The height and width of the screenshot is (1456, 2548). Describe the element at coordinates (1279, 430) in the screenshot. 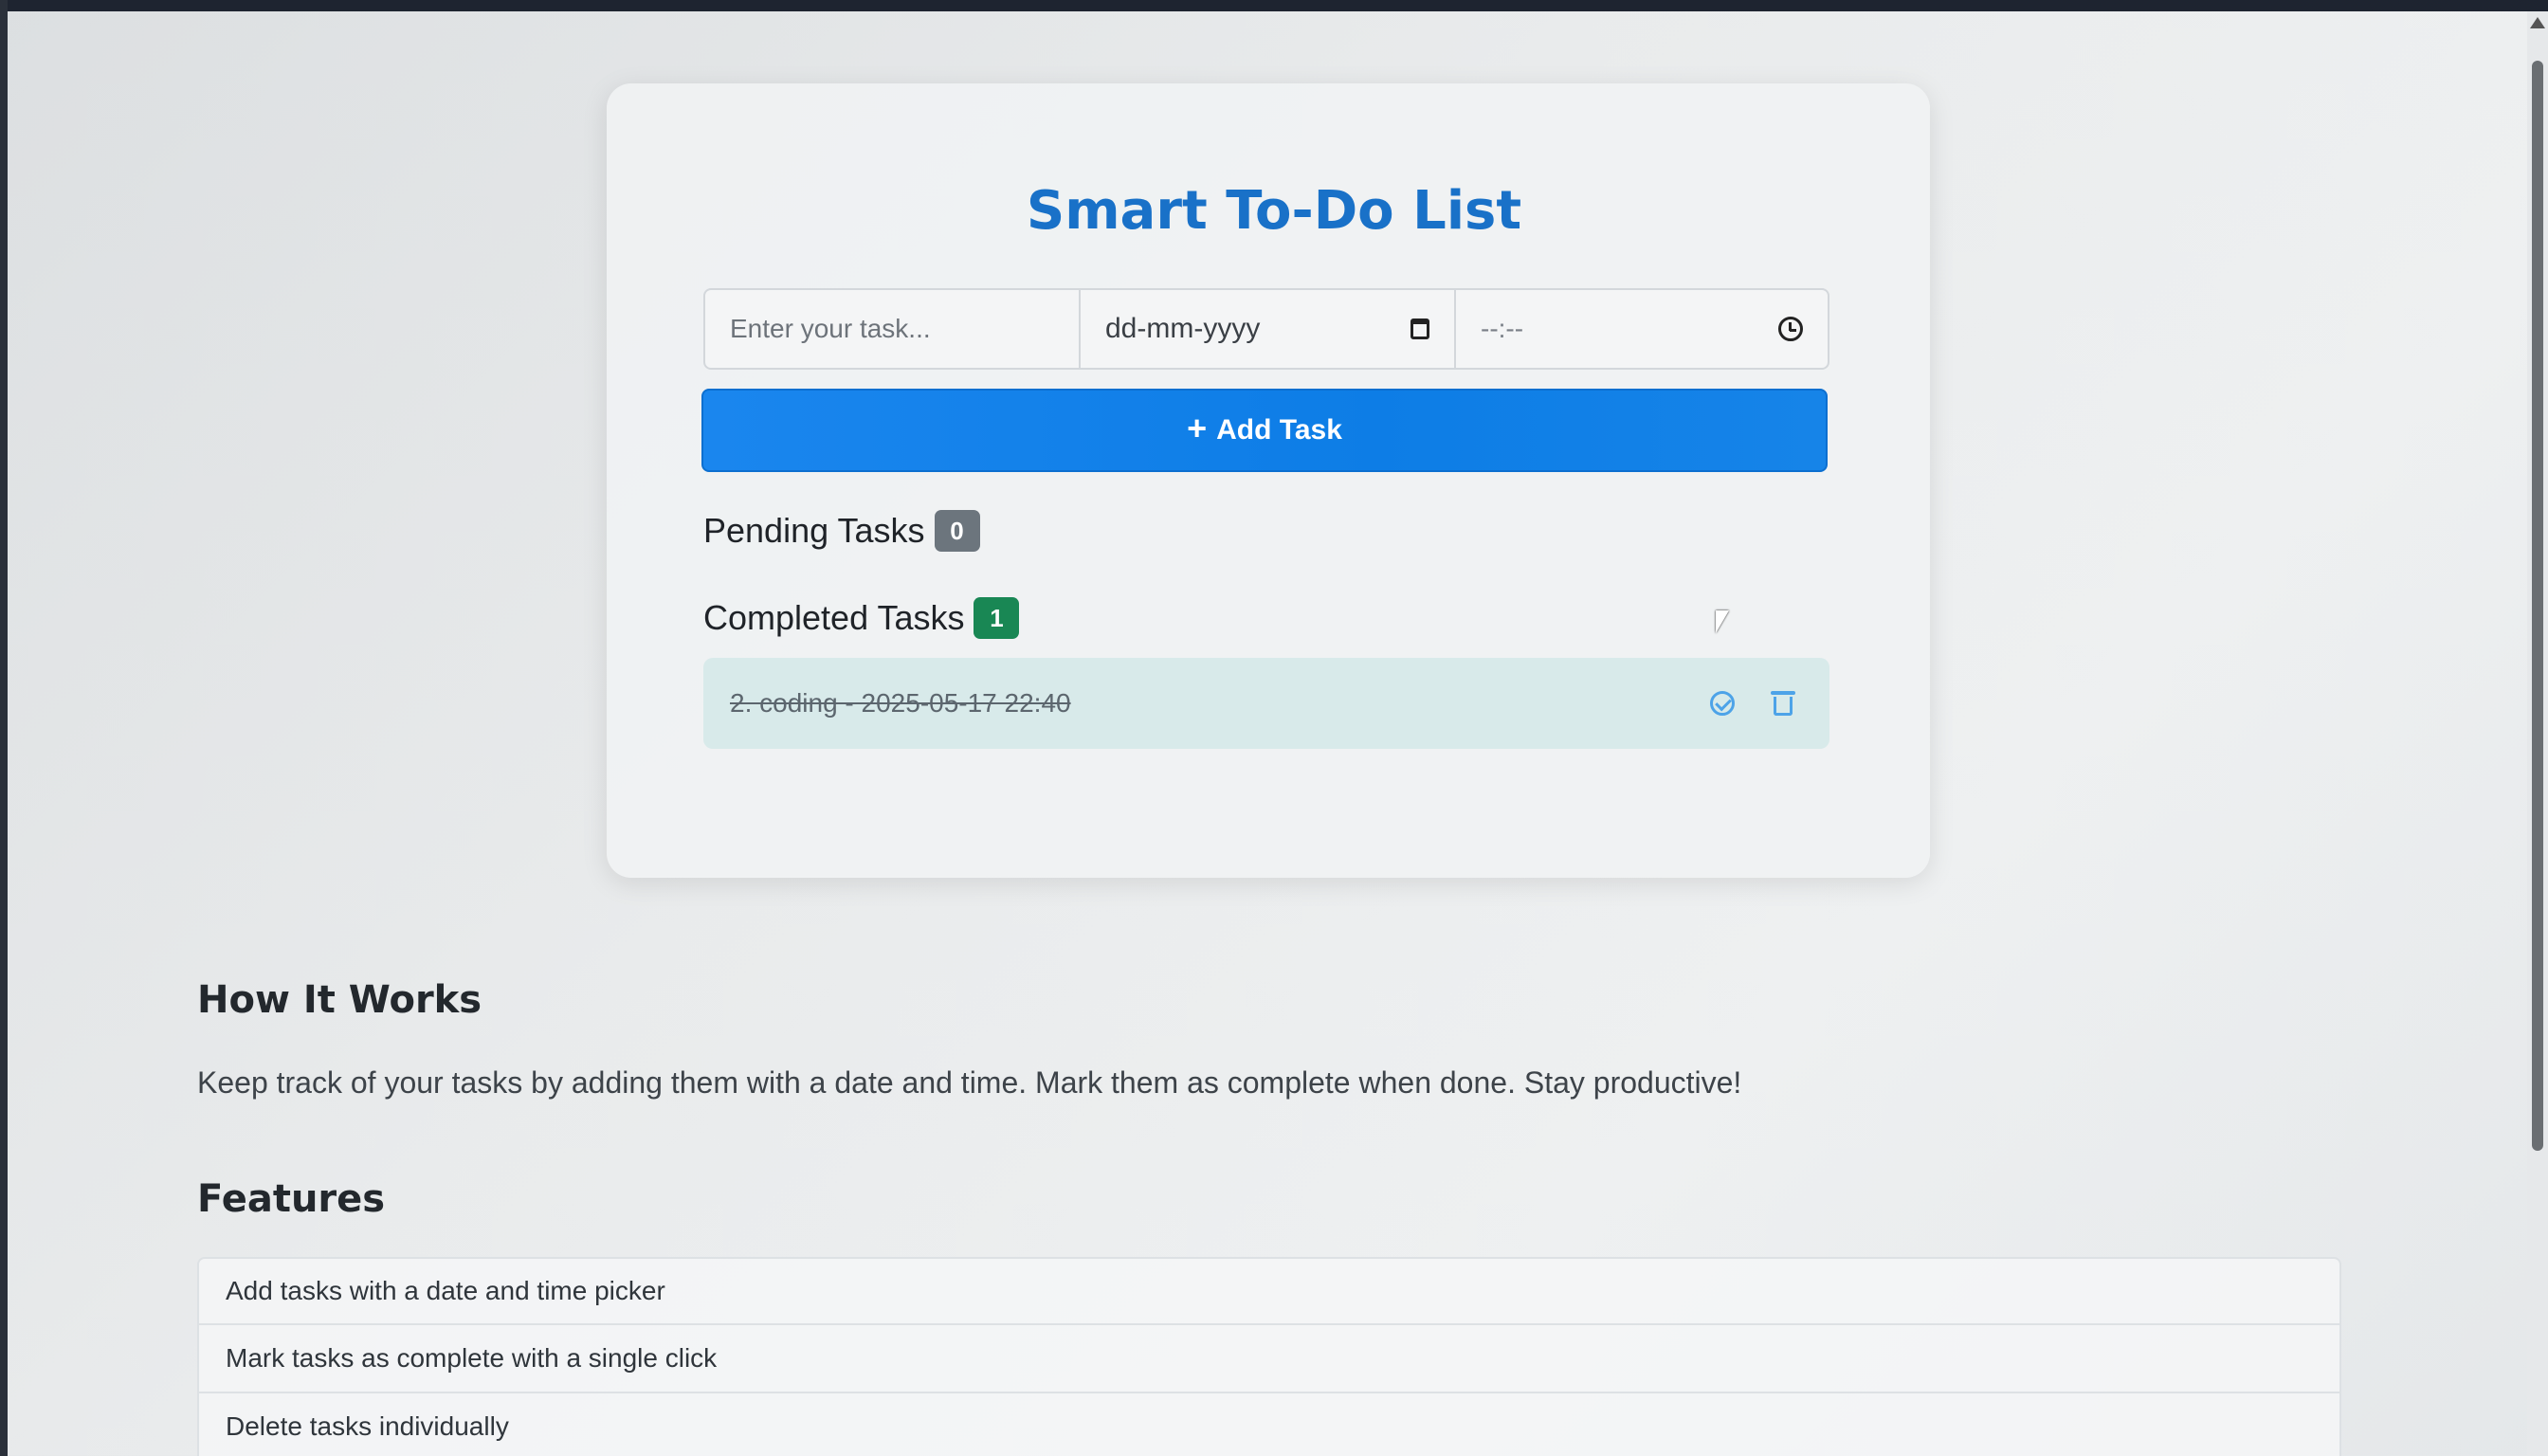

I see `add-task-label: Add Task` at that location.